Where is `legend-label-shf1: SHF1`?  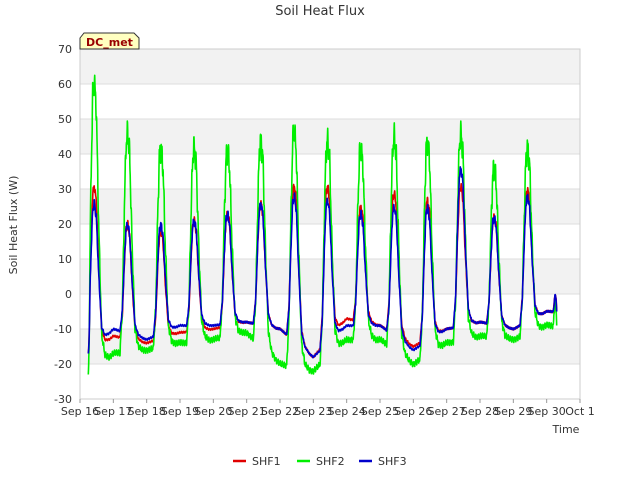 legend-label-shf1: SHF1 is located at coordinates (266, 461).